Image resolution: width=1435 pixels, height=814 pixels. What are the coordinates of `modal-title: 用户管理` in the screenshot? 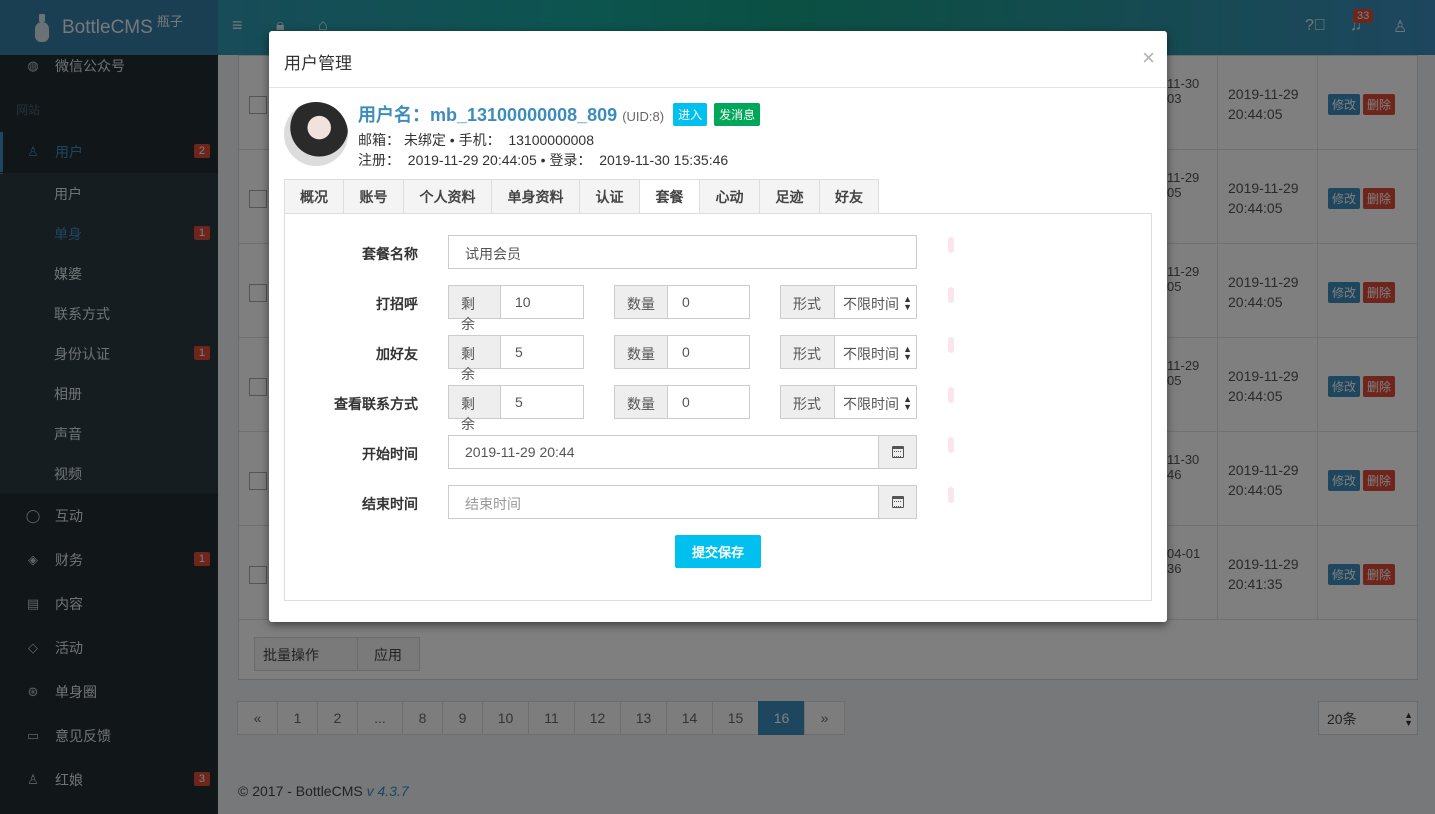 It's located at (318, 63).